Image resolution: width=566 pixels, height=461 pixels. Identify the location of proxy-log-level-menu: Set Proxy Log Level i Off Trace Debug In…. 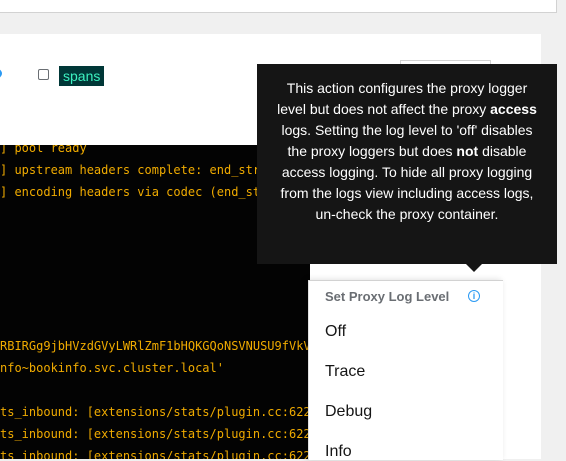
(405, 370).